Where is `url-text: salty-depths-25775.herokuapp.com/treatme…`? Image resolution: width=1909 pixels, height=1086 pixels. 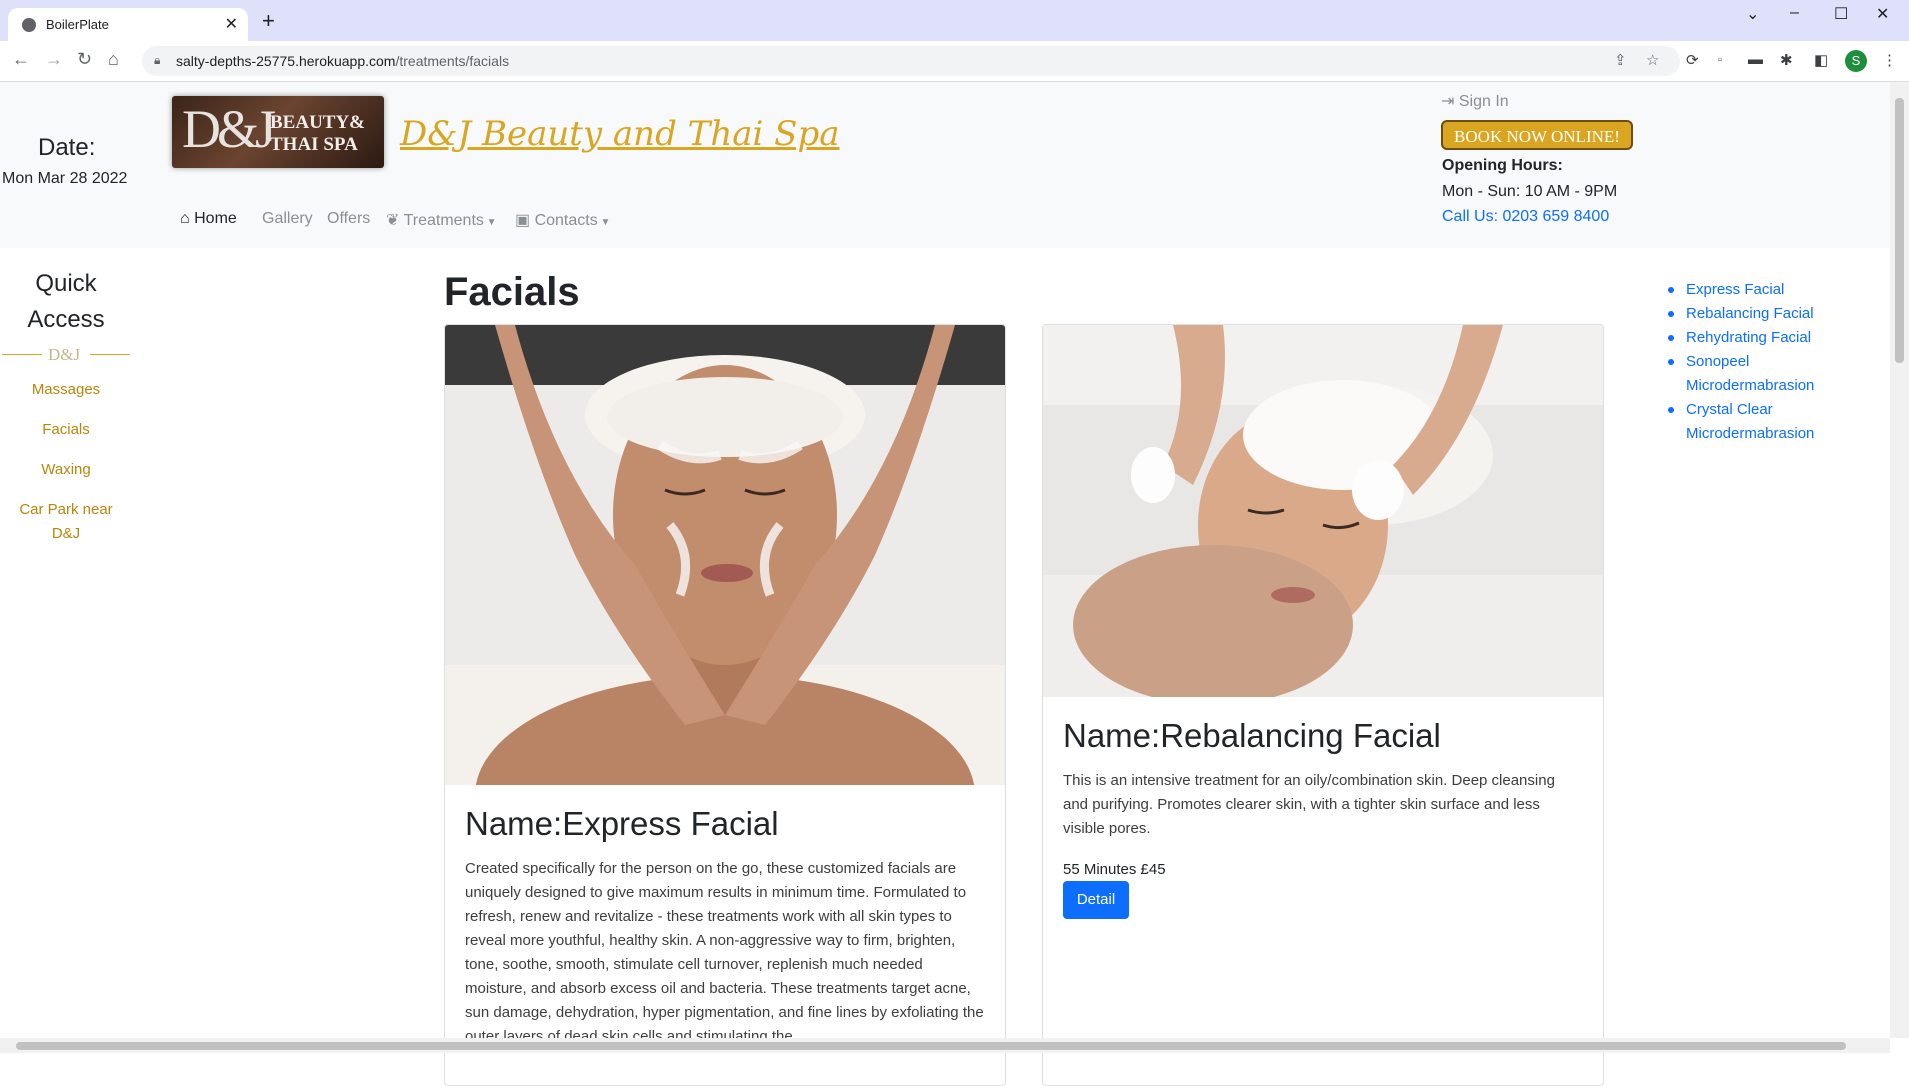
url-text: salty-depths-25775.herokuapp.com/treatme… is located at coordinates (342, 61).